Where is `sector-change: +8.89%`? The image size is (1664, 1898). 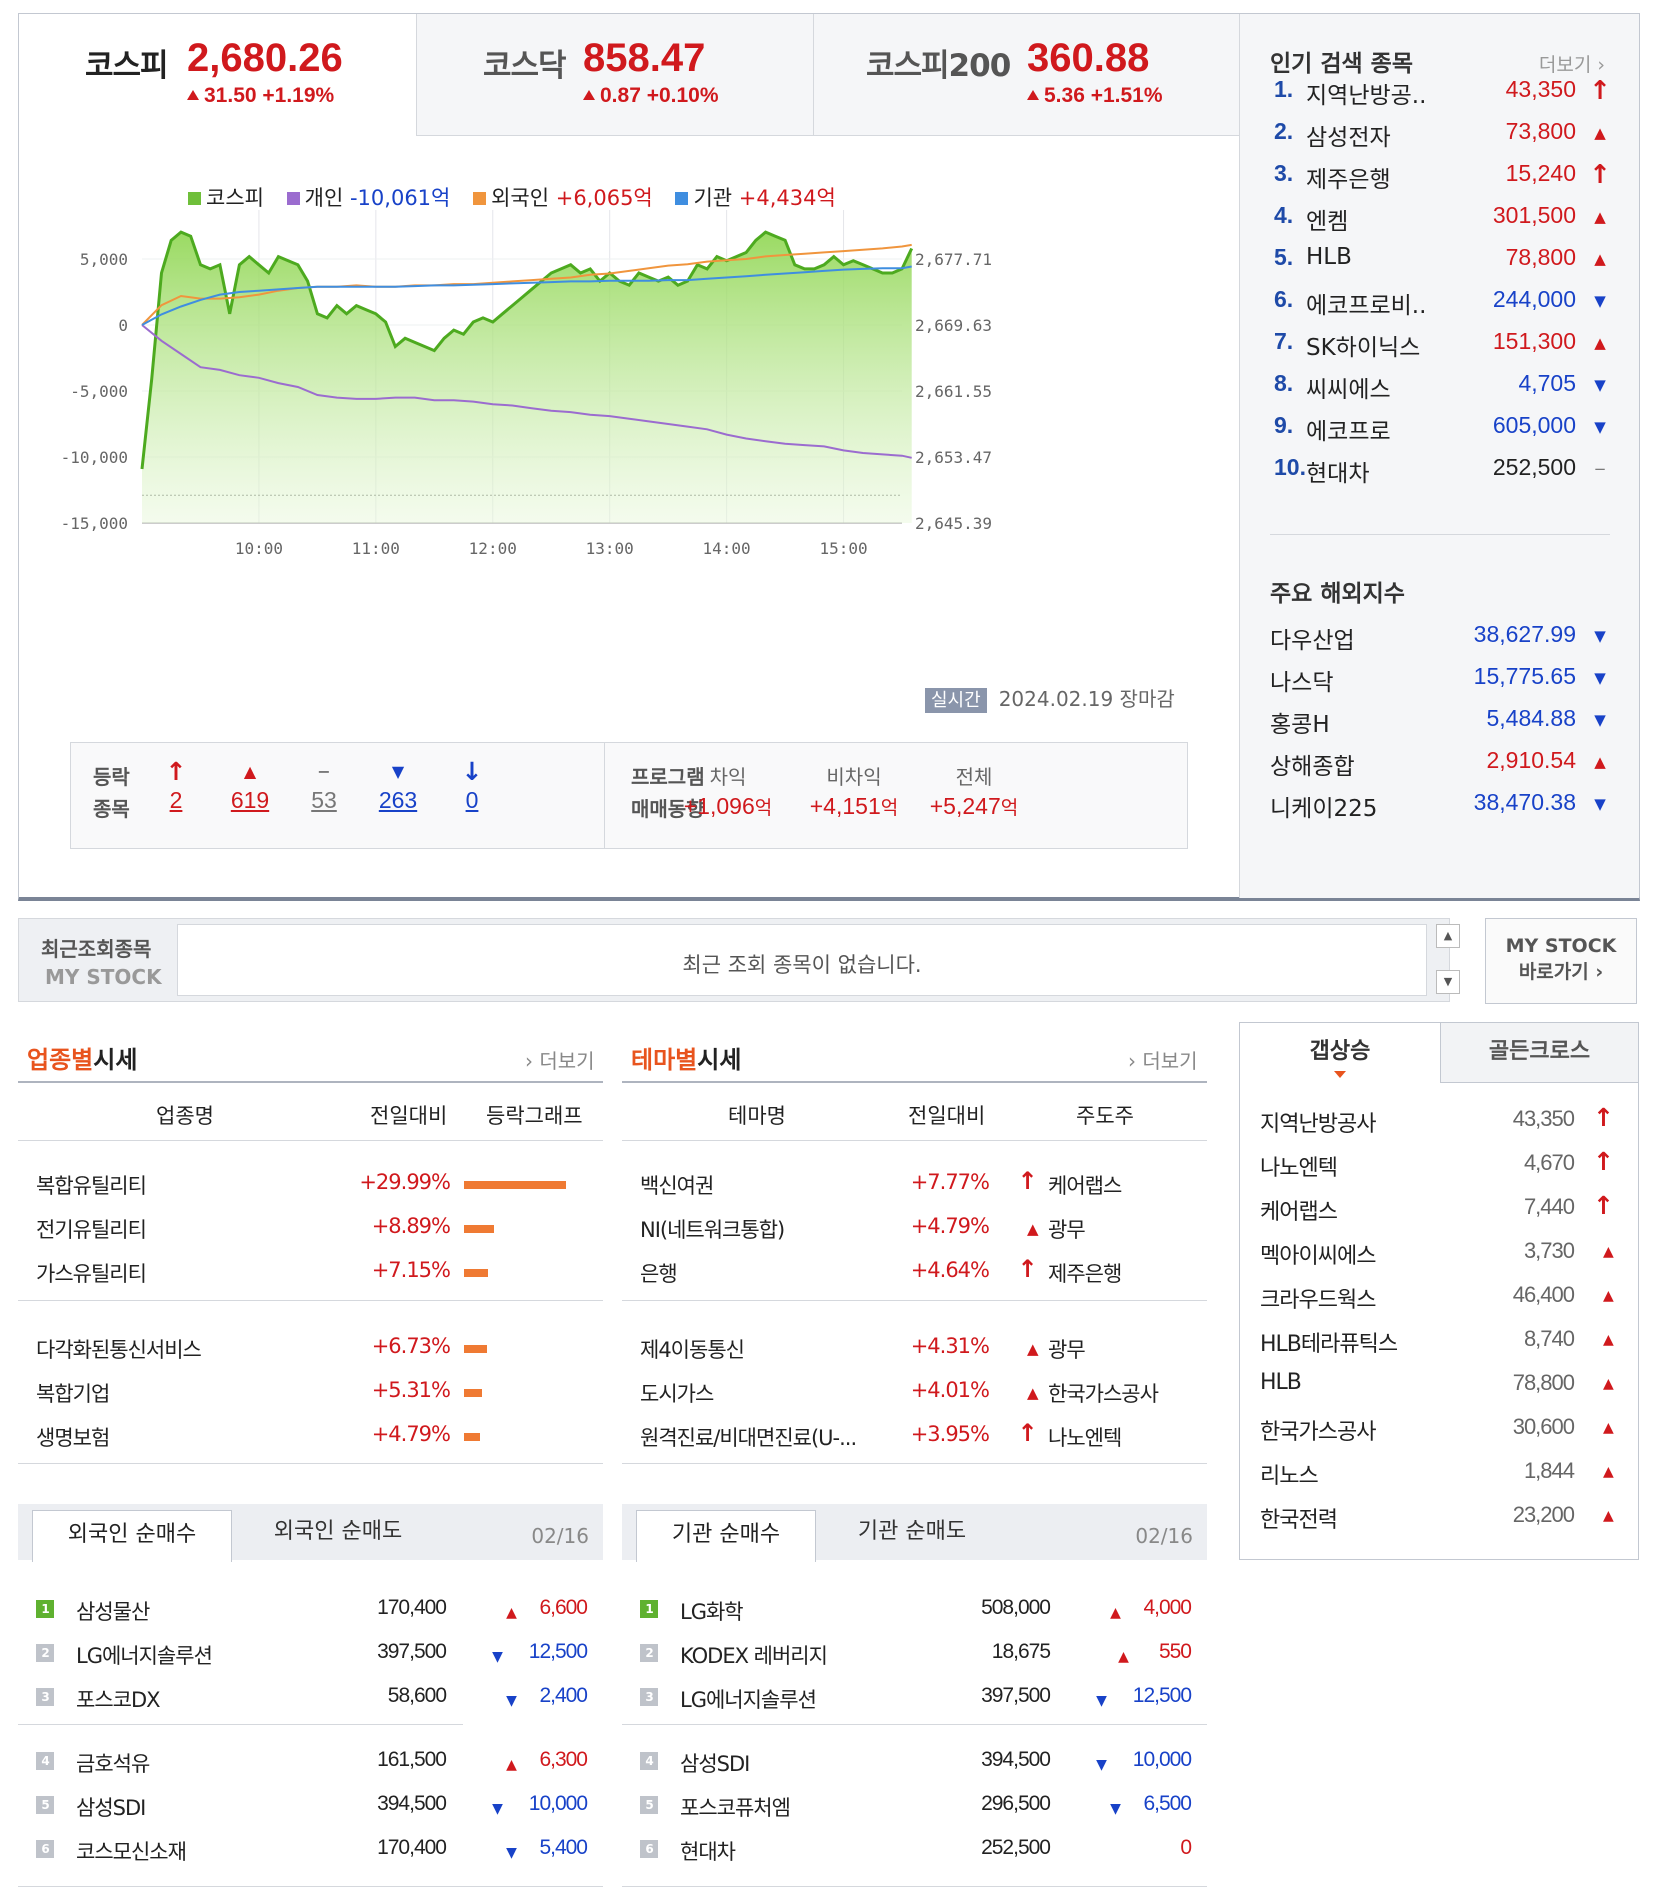
sector-change: +8.89% is located at coordinates (411, 1226).